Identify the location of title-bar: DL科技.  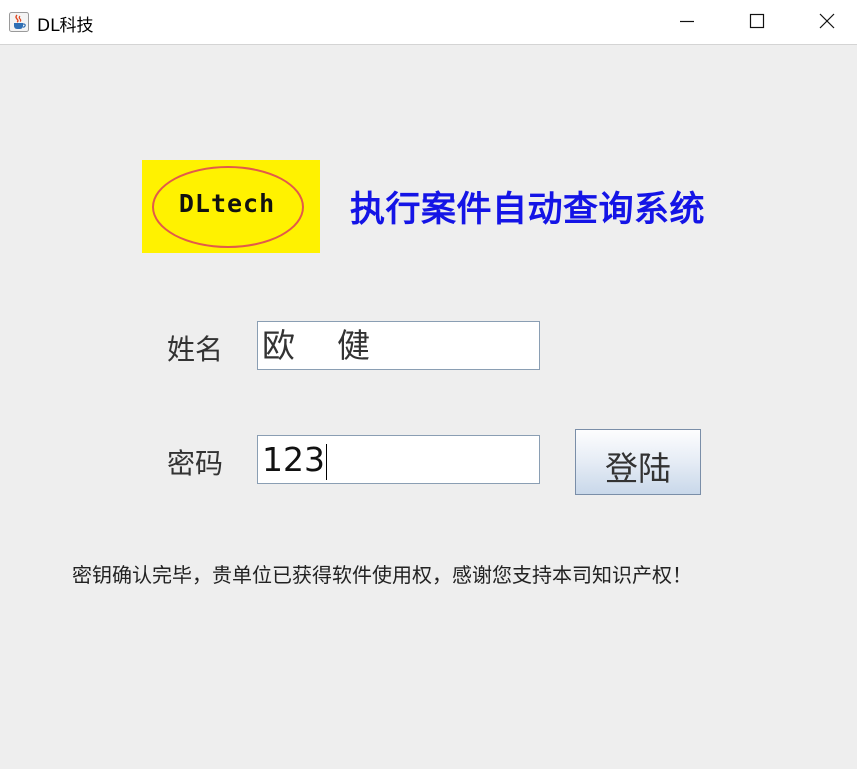
(428, 22).